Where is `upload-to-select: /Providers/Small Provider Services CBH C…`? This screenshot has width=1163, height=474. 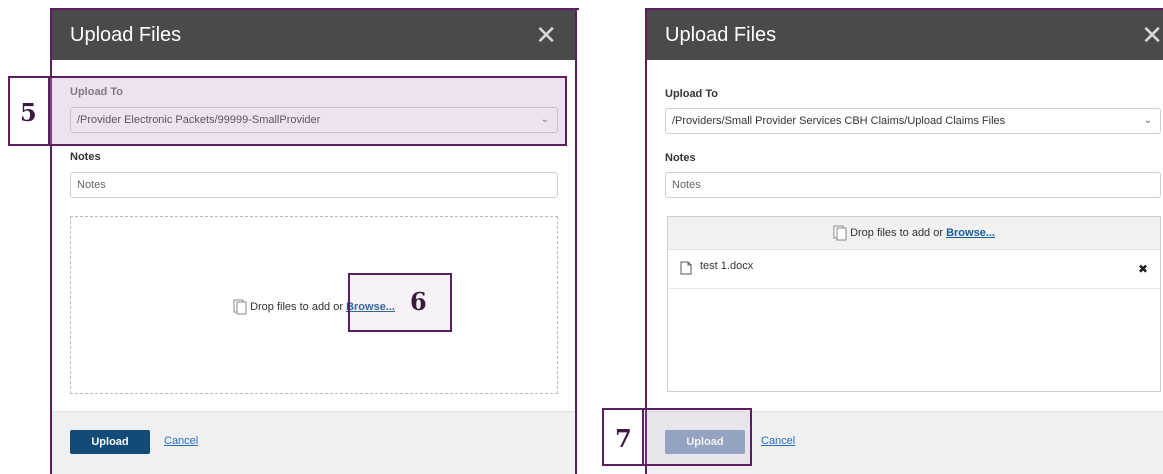
upload-to-select: /Providers/Small Provider Services CBH C… is located at coordinates (913, 121).